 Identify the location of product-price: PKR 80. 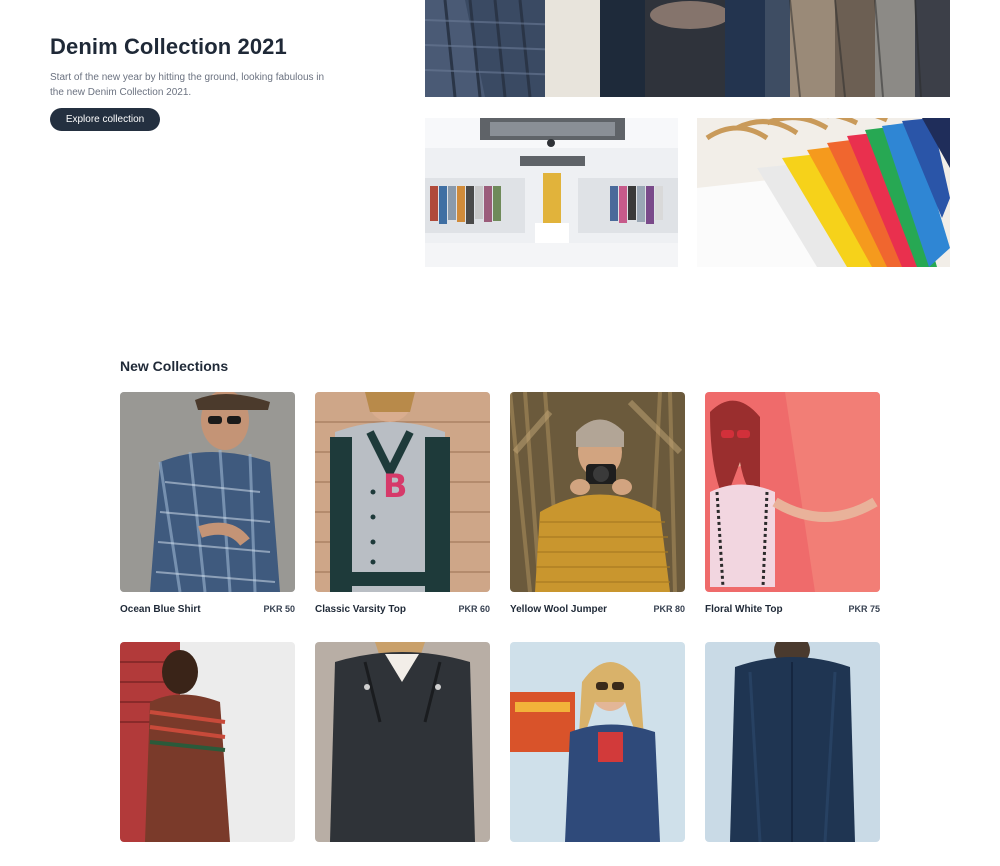
(669, 609).